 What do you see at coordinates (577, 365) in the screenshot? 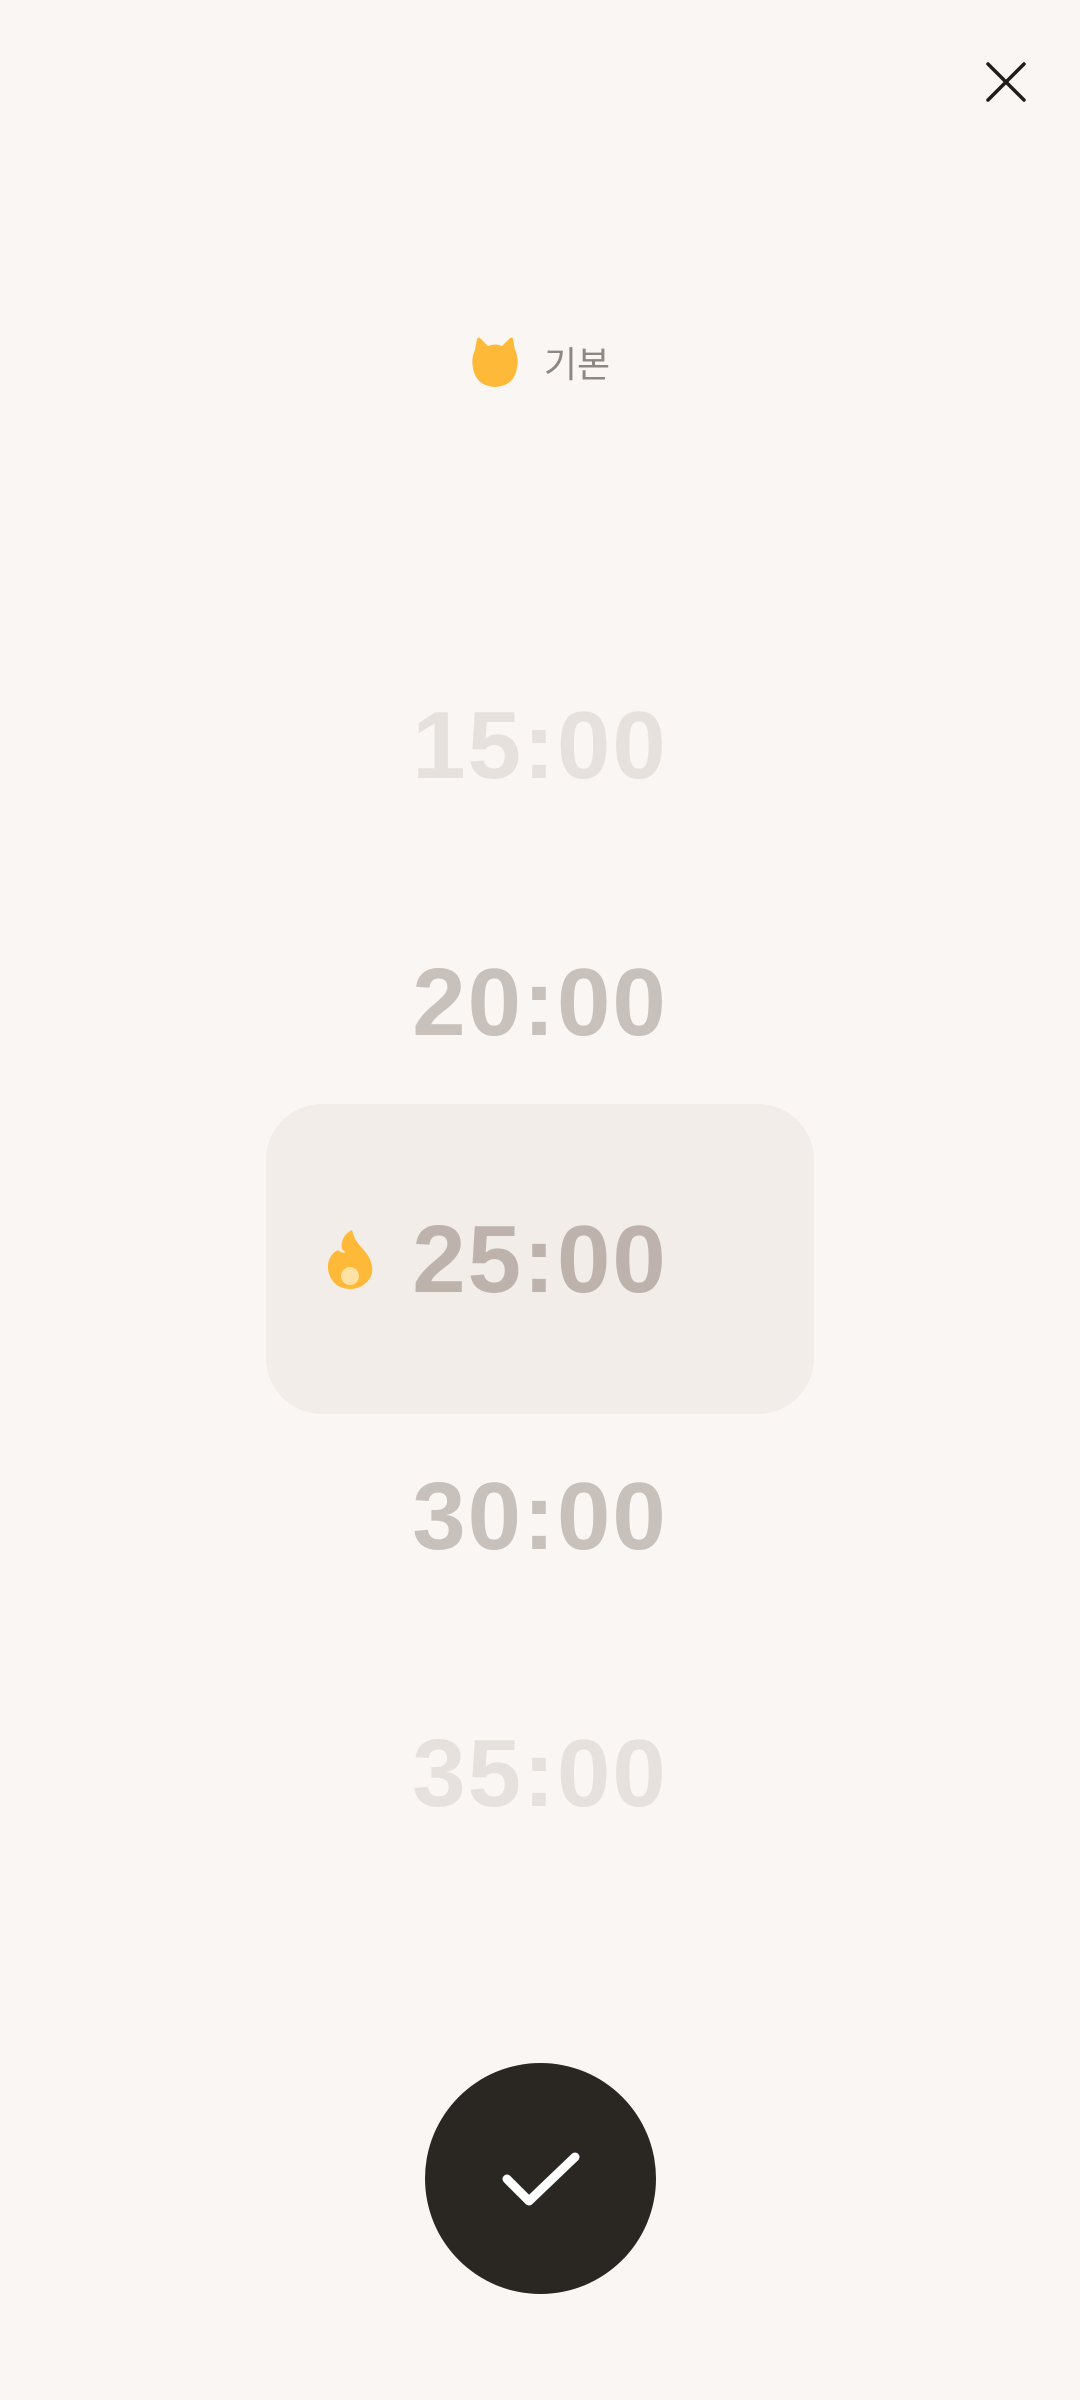
I see `mode-label: 기본` at bounding box center [577, 365].